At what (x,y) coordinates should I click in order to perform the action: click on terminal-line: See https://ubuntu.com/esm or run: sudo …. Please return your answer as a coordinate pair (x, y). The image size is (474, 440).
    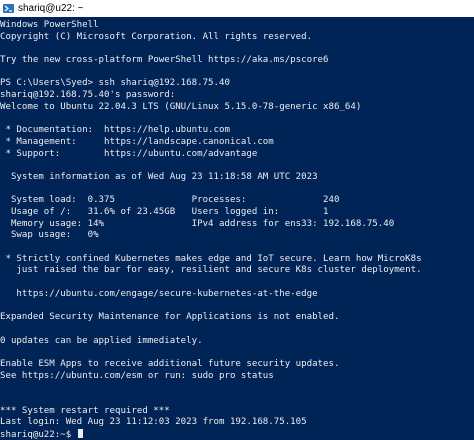
    Looking at the image, I should click on (137, 375).